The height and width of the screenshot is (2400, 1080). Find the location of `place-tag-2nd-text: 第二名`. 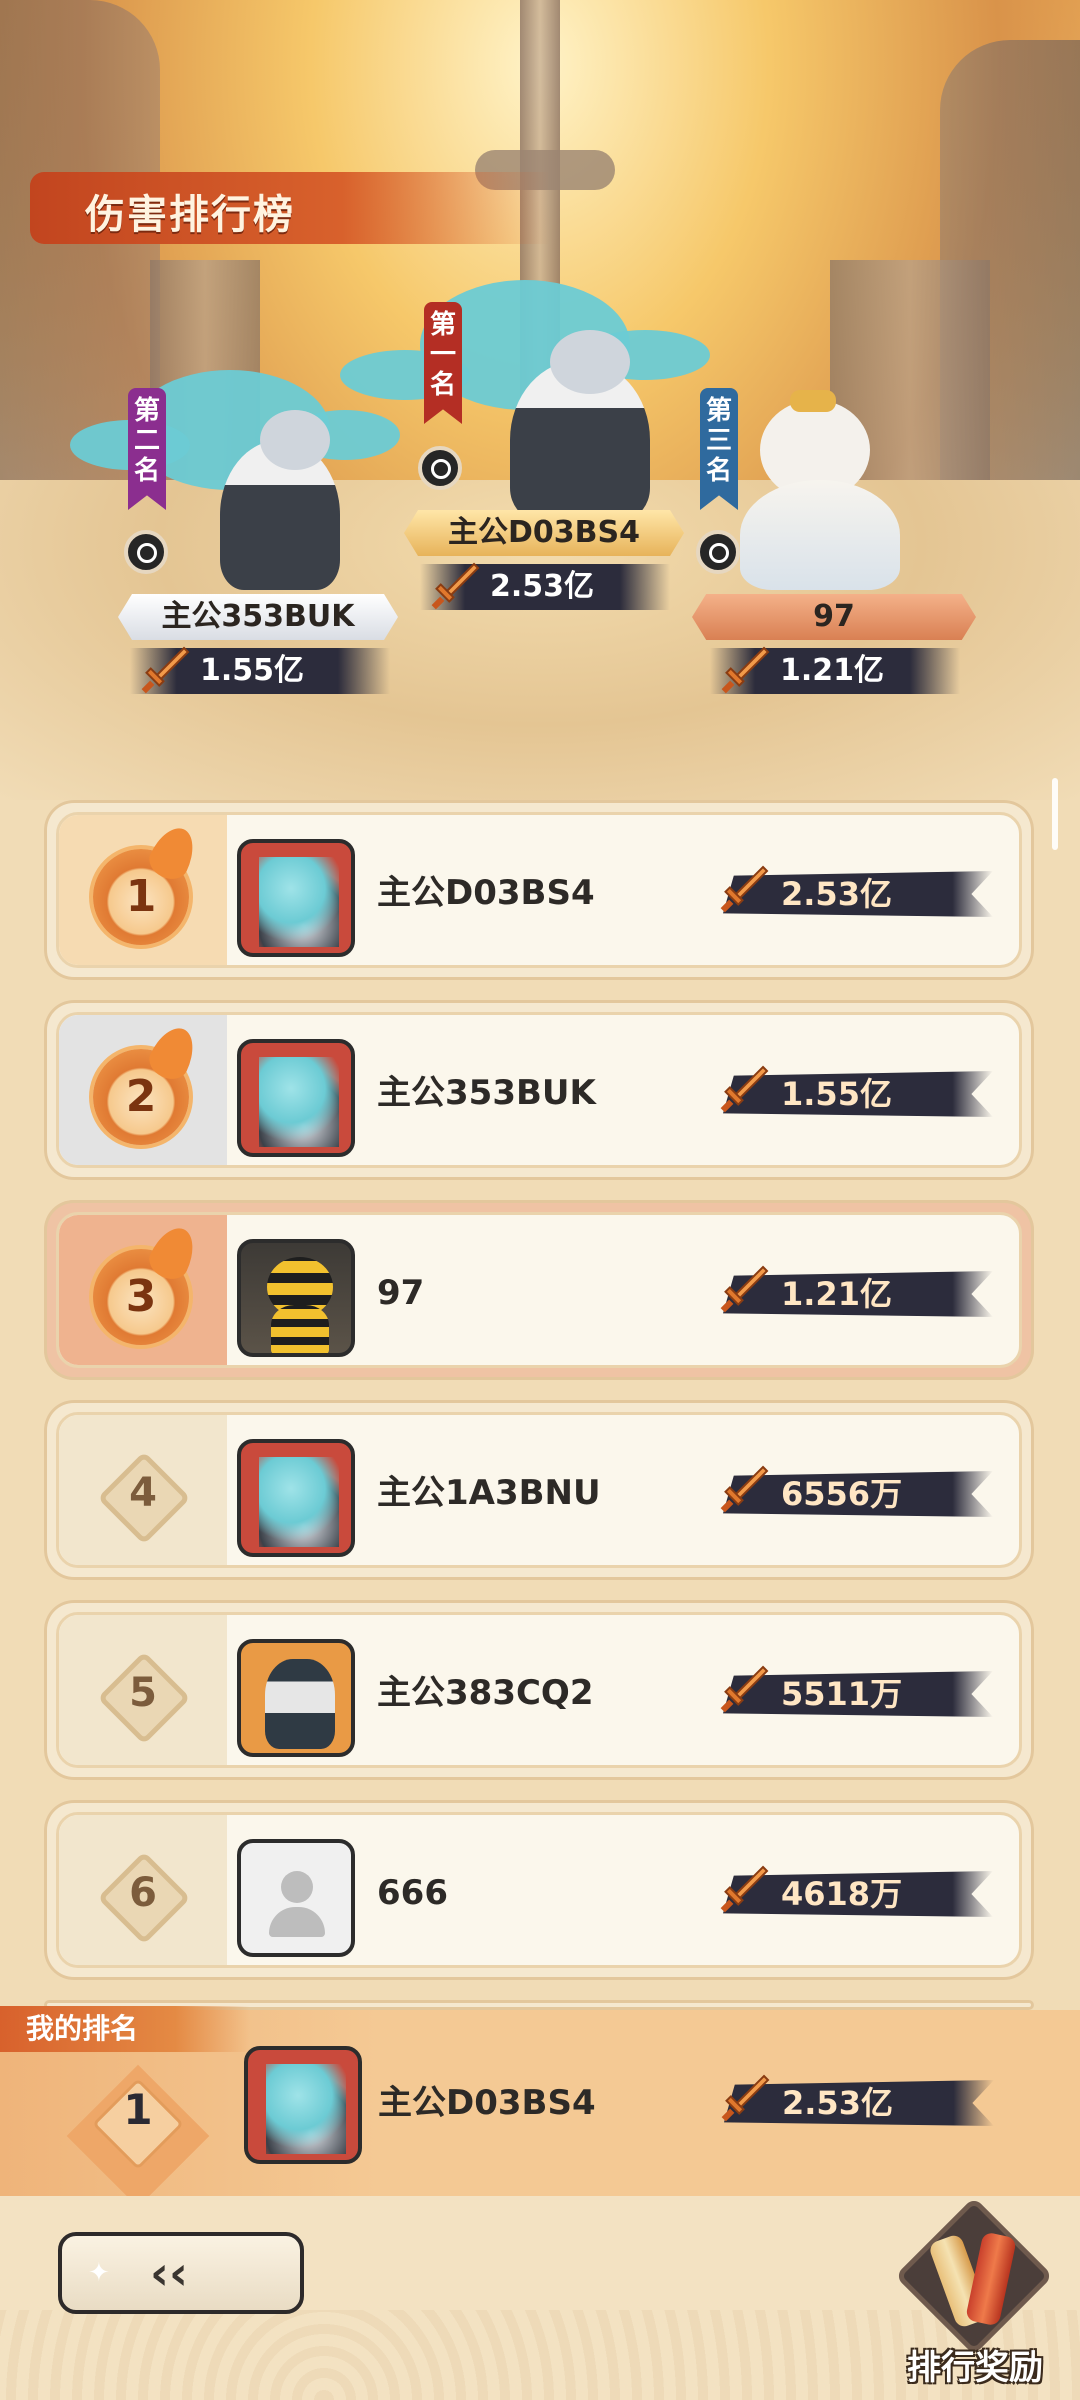

place-tag-2nd-text: 第二名 is located at coordinates (147, 441).